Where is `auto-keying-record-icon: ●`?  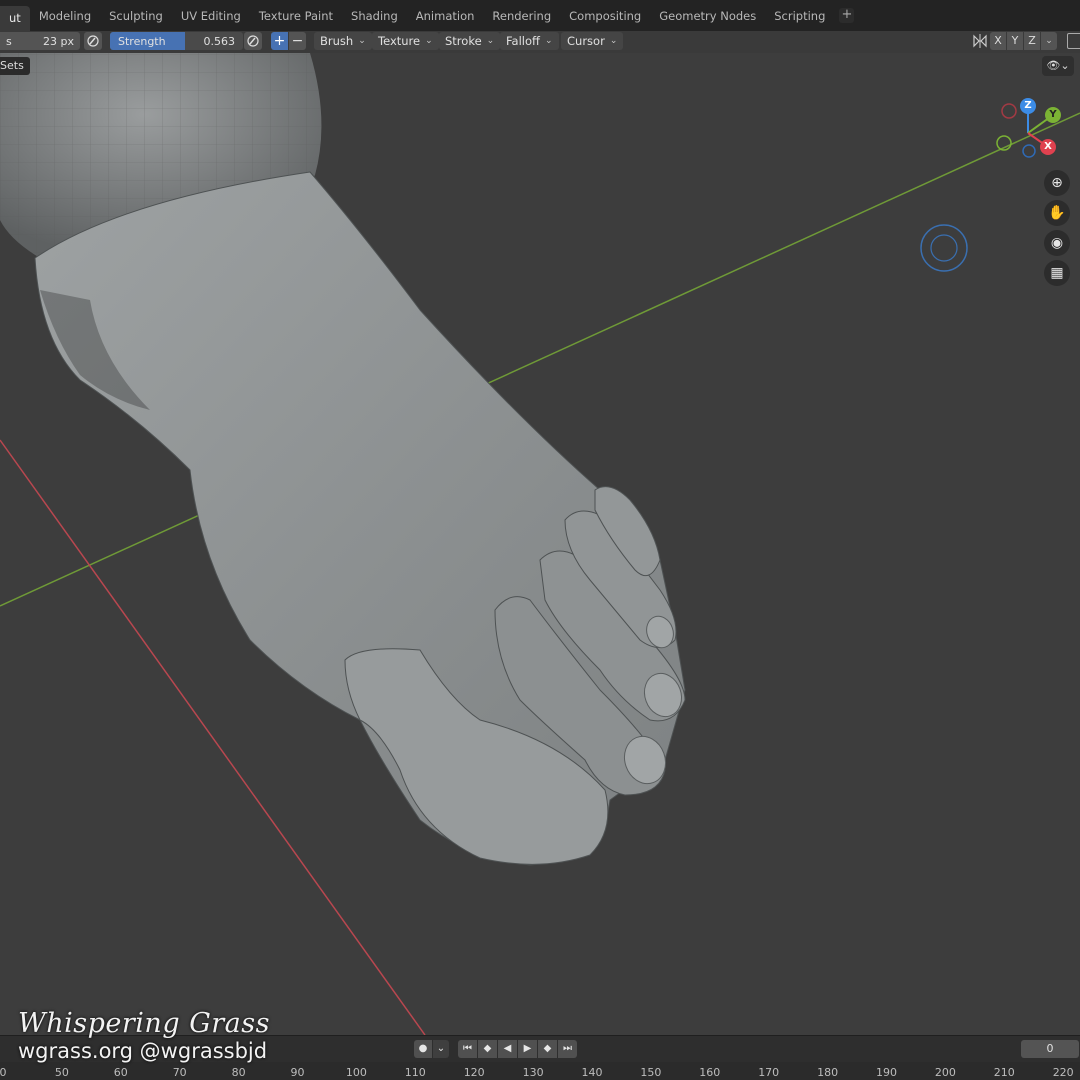
auto-keying-record-icon: ● is located at coordinates (423, 1049).